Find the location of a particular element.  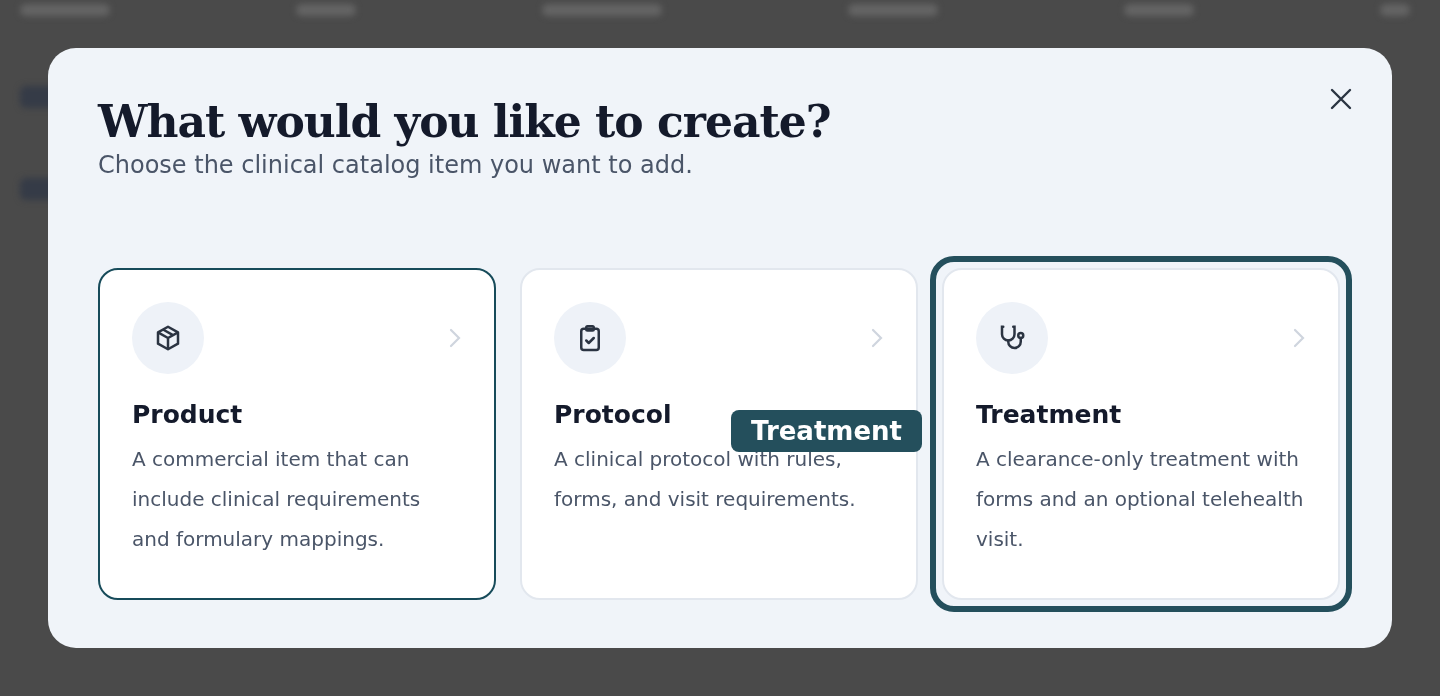

option-description: A clearance-only treatment with forms and an optional telehealth visit. is located at coordinates (1140, 499).